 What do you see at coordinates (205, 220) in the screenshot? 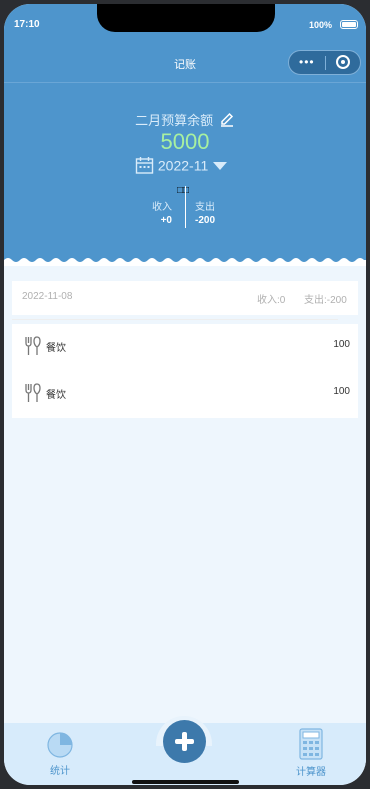
I see `expense-value: -200` at bounding box center [205, 220].